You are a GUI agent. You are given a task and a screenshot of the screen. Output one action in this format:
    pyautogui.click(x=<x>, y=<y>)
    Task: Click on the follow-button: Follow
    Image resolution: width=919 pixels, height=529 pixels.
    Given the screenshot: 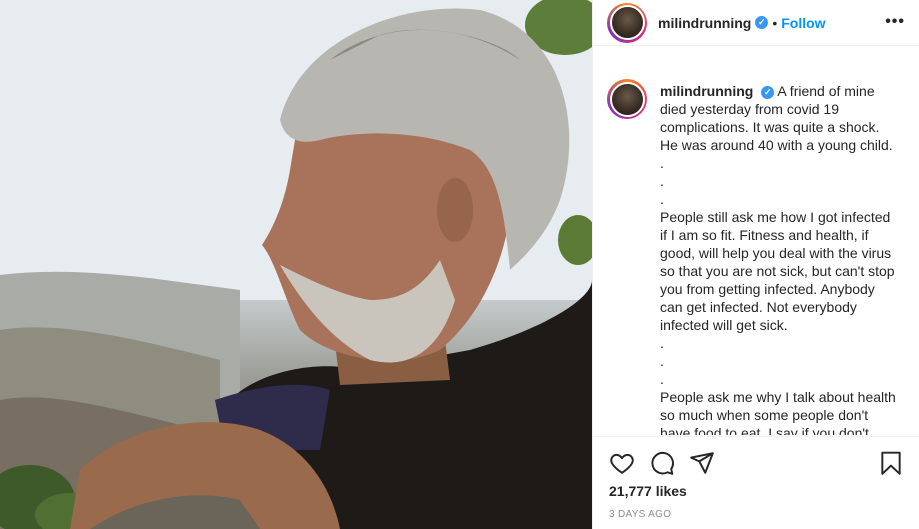 What is the action you would take?
    pyautogui.click(x=803, y=23)
    